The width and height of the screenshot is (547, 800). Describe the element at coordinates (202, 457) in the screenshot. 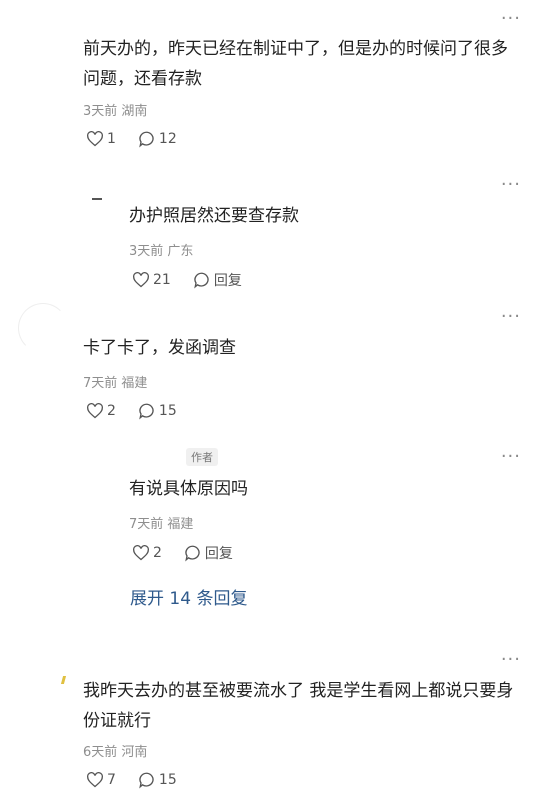

I see `author-badge: 作者` at that location.